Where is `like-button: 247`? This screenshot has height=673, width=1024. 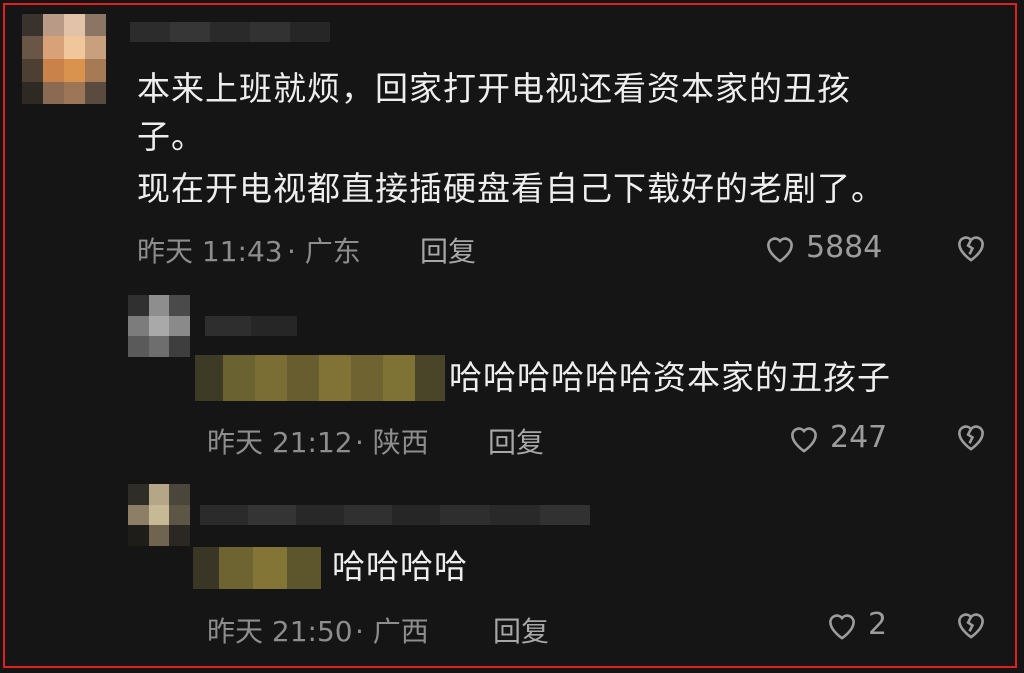 like-button: 247 is located at coordinates (836, 437).